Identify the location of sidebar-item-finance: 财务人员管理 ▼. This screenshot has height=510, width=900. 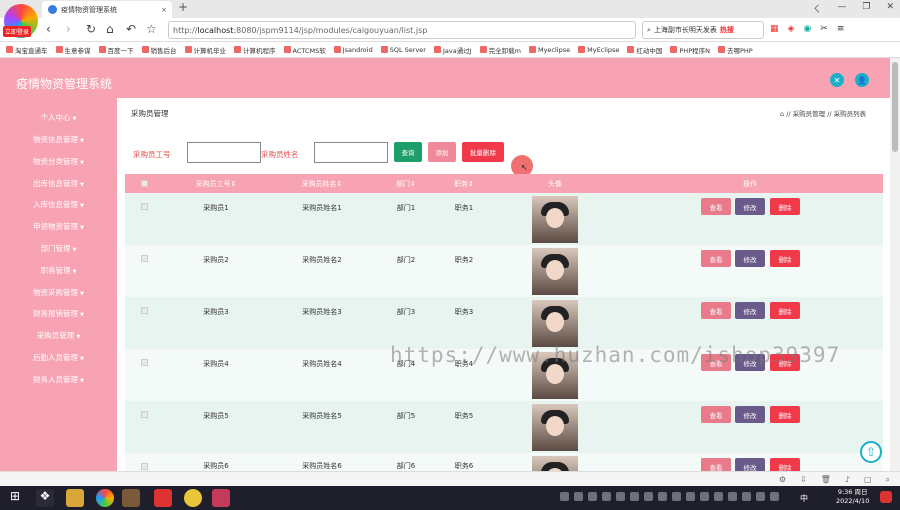
(58, 379).